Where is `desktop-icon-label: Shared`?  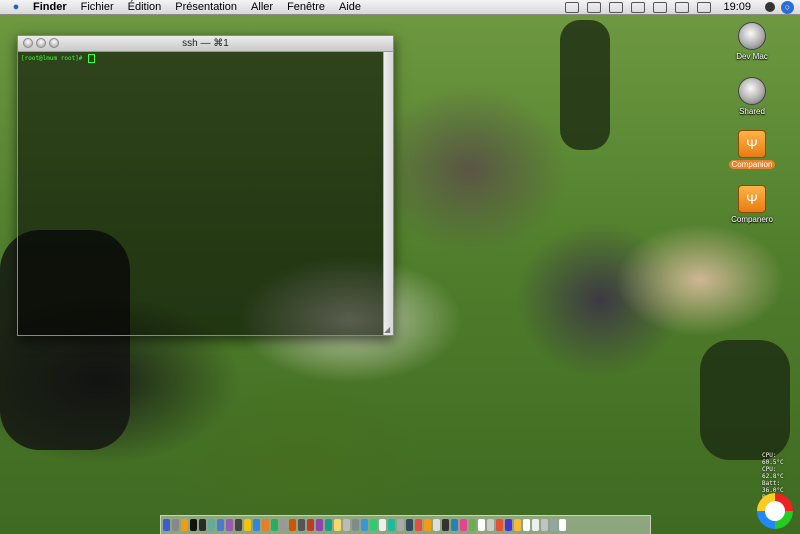
desktop-icon-label: Shared is located at coordinates (752, 111).